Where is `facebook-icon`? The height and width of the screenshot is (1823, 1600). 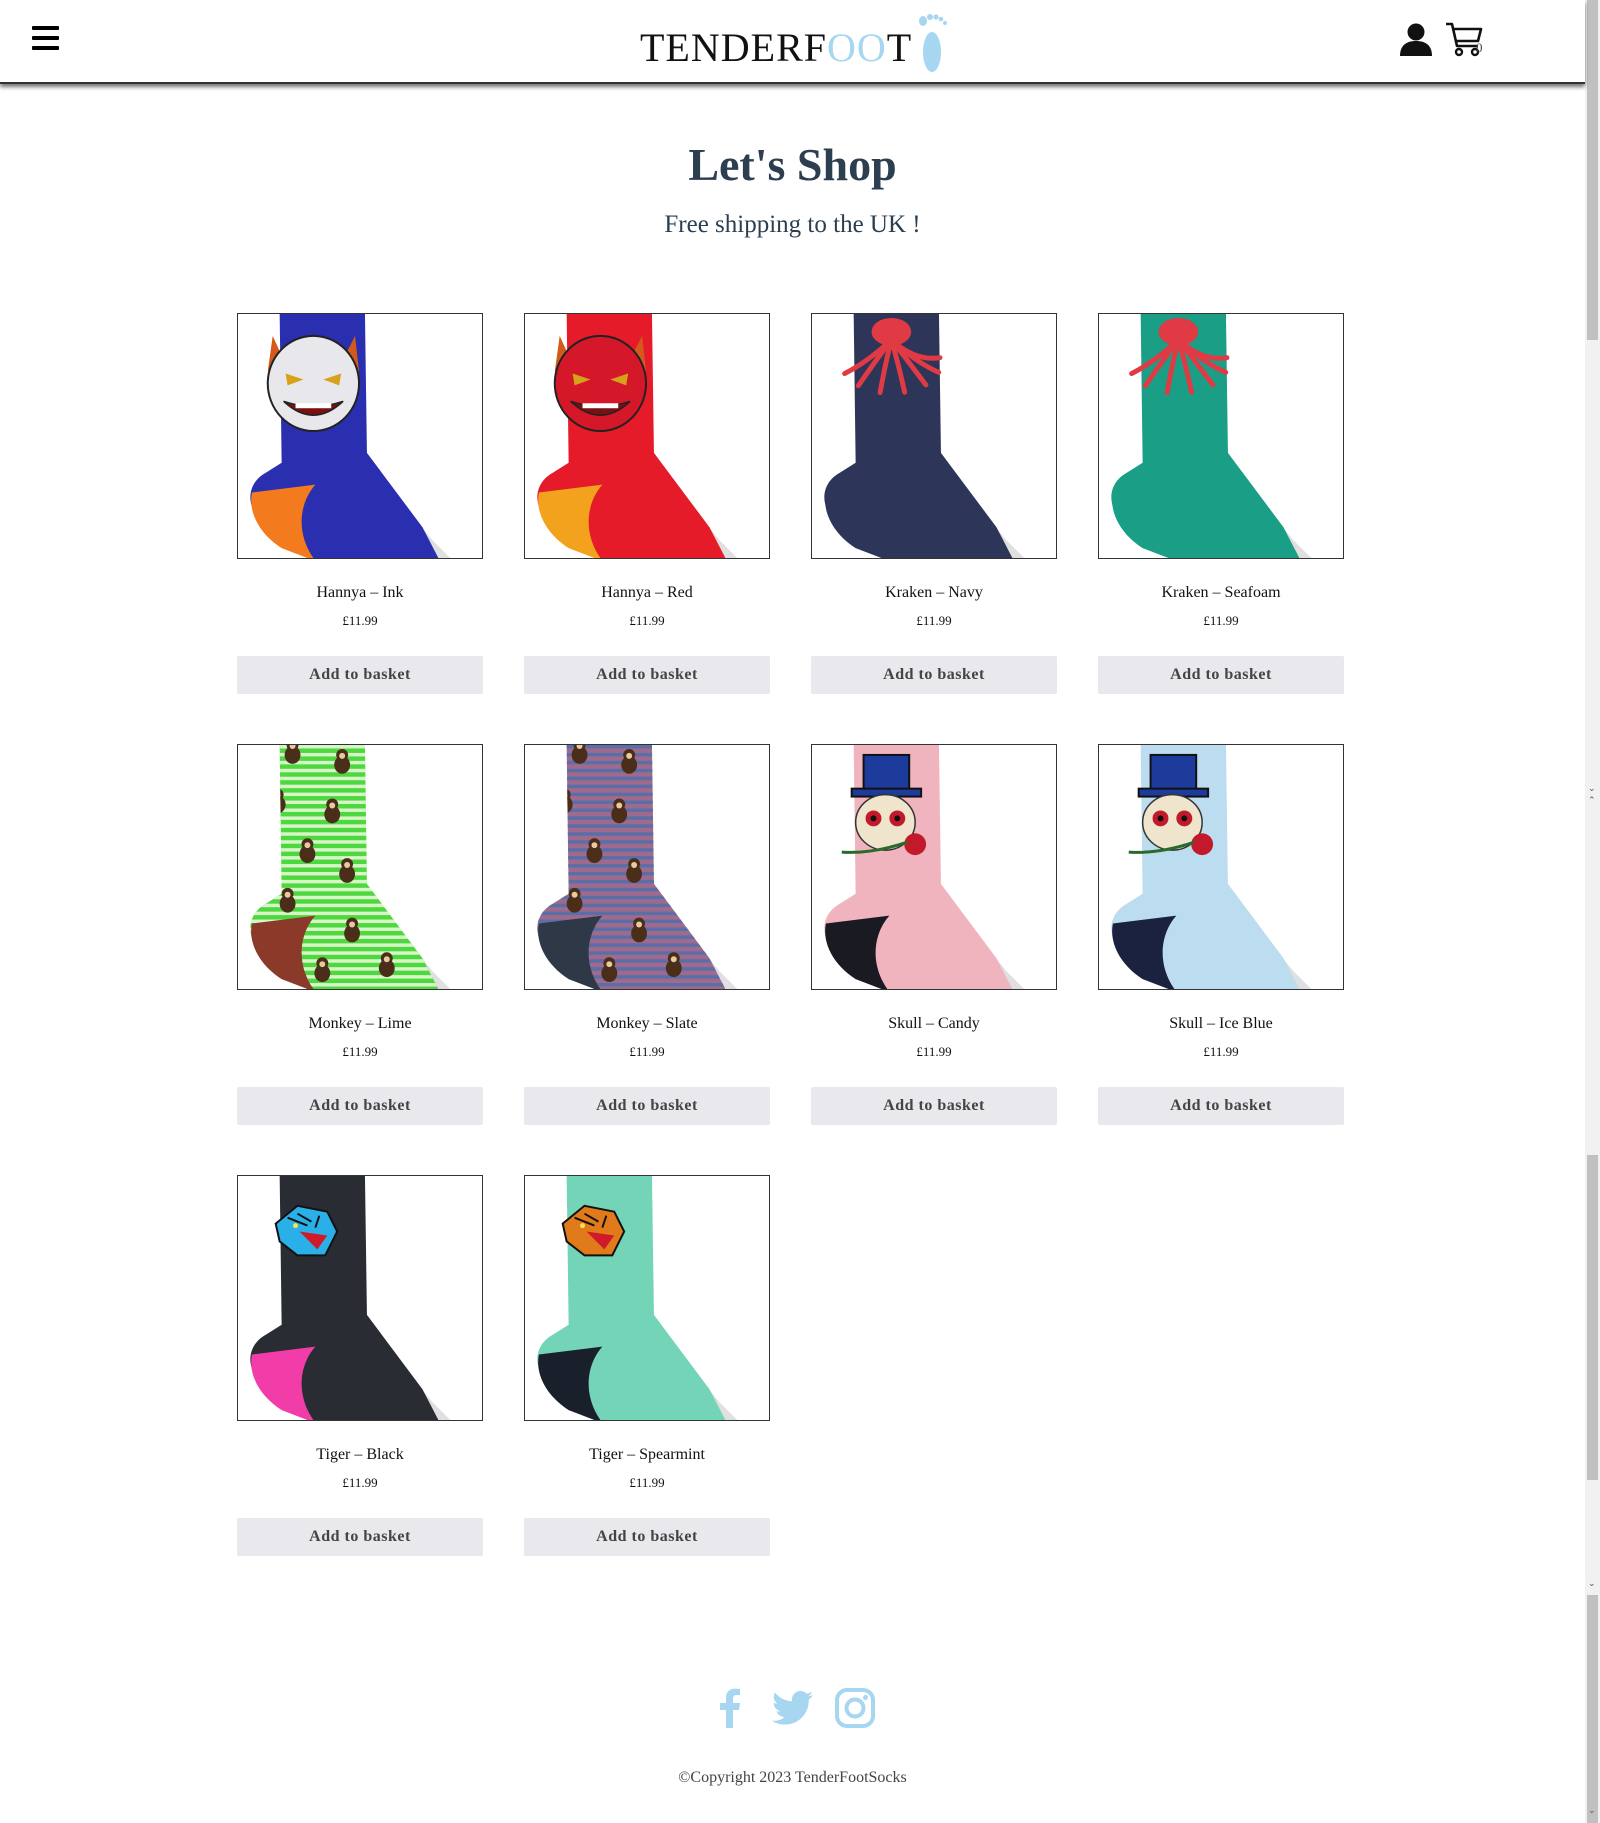 facebook-icon is located at coordinates (731, 1708).